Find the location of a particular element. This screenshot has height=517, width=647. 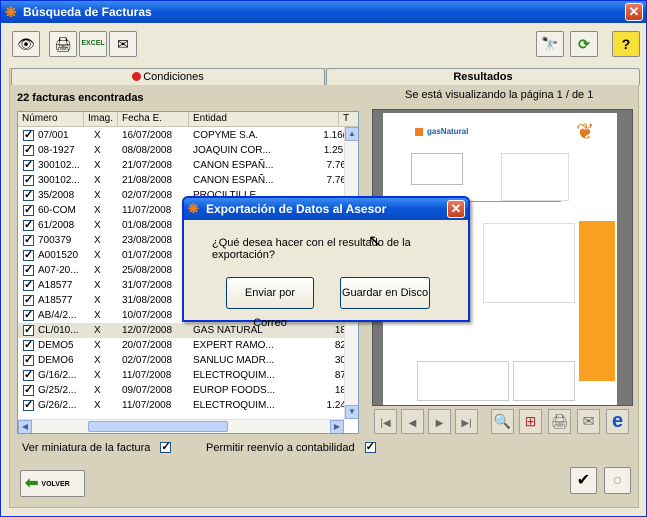

grid-button: ⊞ is located at coordinates (530, 421).